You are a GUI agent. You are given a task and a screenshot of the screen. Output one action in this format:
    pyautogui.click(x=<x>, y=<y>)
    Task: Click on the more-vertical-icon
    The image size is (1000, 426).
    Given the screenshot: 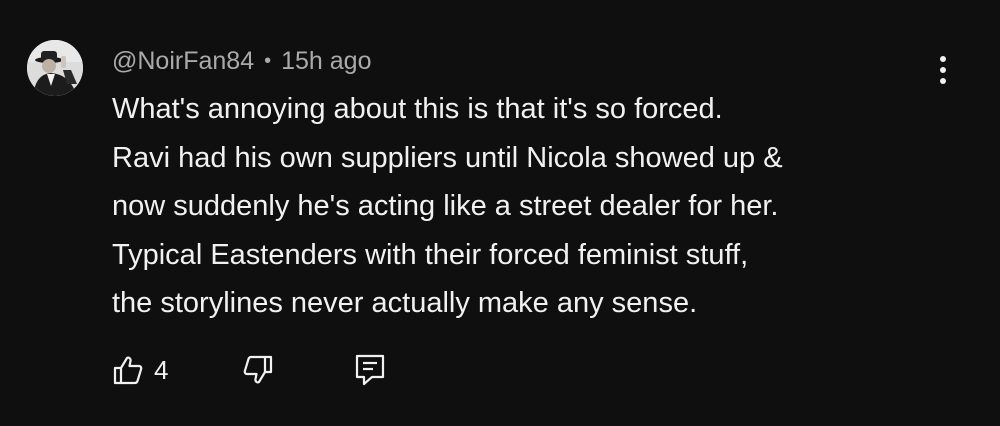 What is the action you would take?
    pyautogui.click(x=943, y=70)
    